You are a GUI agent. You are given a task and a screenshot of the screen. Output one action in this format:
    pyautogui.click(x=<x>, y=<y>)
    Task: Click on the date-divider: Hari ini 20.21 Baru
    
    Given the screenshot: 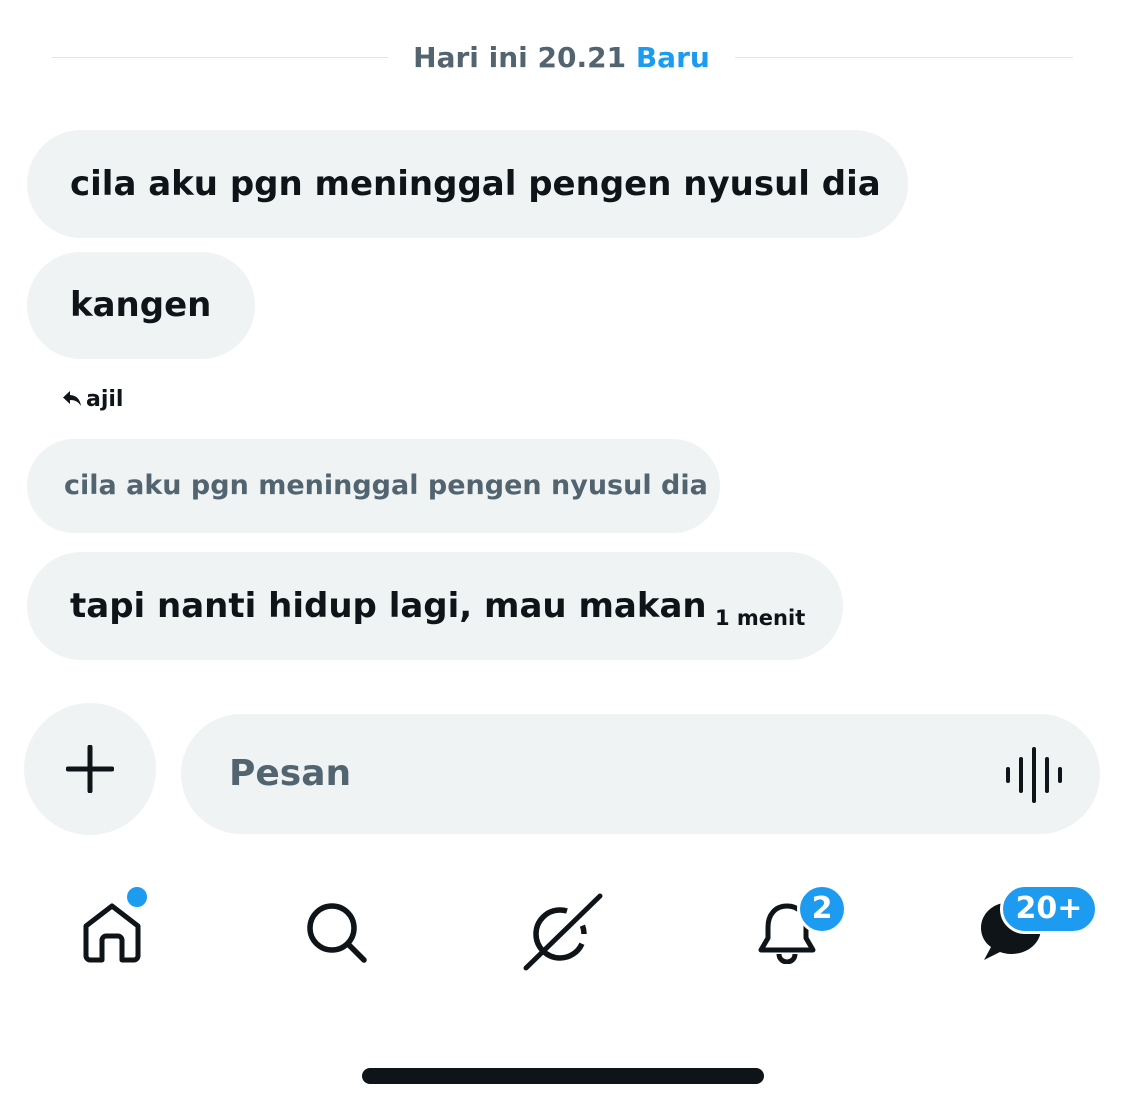 What is the action you would take?
    pyautogui.click(x=562, y=58)
    